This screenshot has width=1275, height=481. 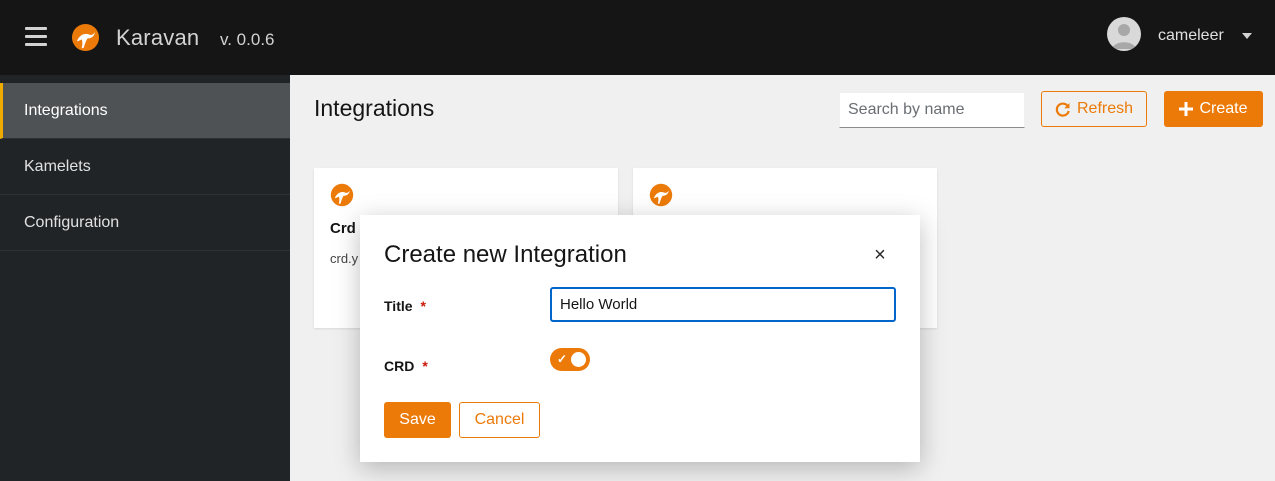 What do you see at coordinates (505, 254) in the screenshot?
I see `modal-title: Create new Integration` at bounding box center [505, 254].